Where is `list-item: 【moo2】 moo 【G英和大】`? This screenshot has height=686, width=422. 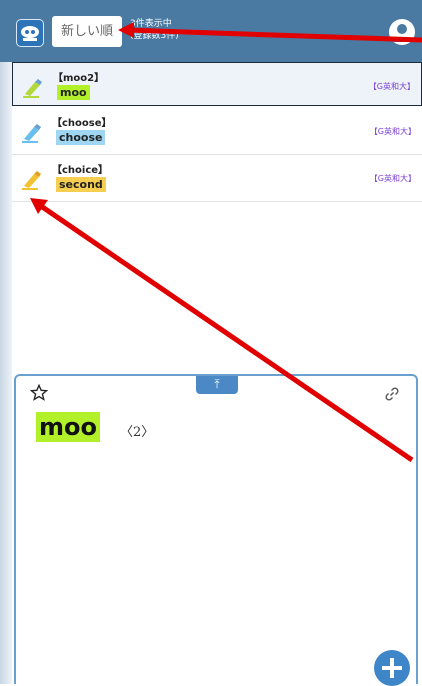 list-item: 【moo2】 moo 【G英和大】 is located at coordinates (217, 84).